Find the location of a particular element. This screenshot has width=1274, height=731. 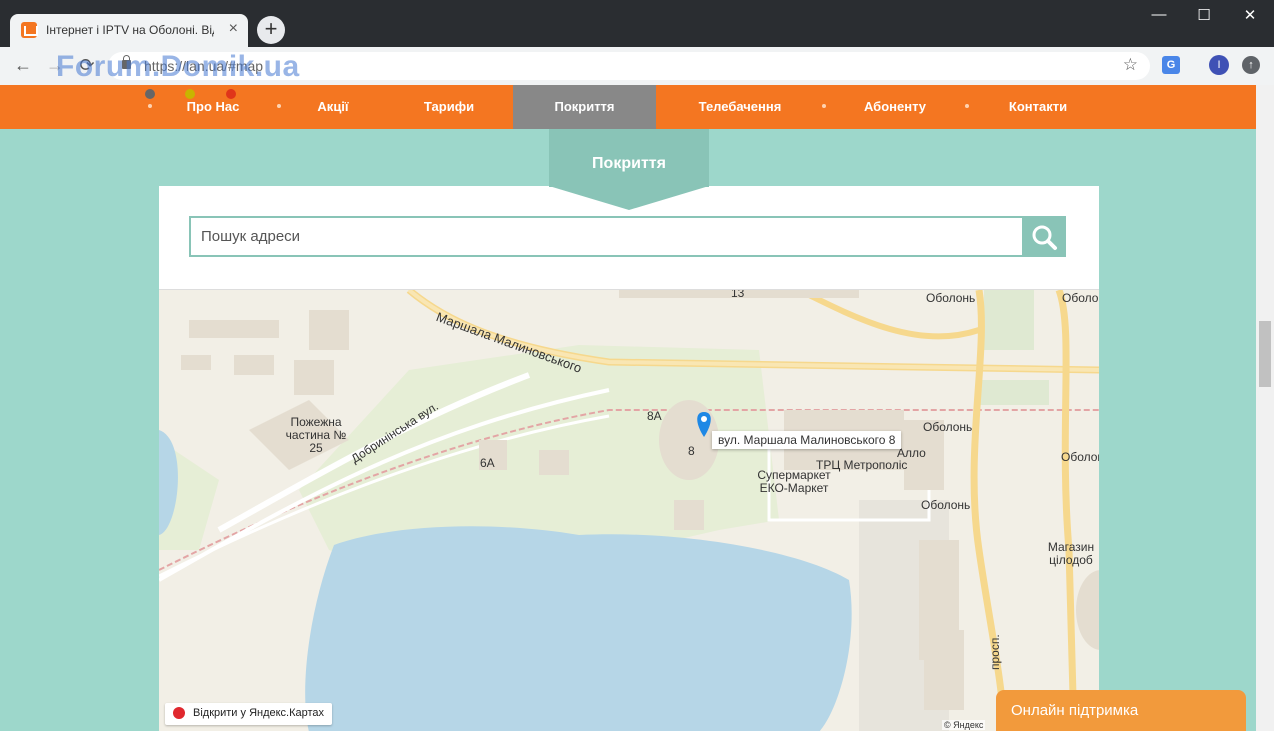

browser-tab: Інтернет і IPTV на Оболоні. Від × is located at coordinates (129, 30).